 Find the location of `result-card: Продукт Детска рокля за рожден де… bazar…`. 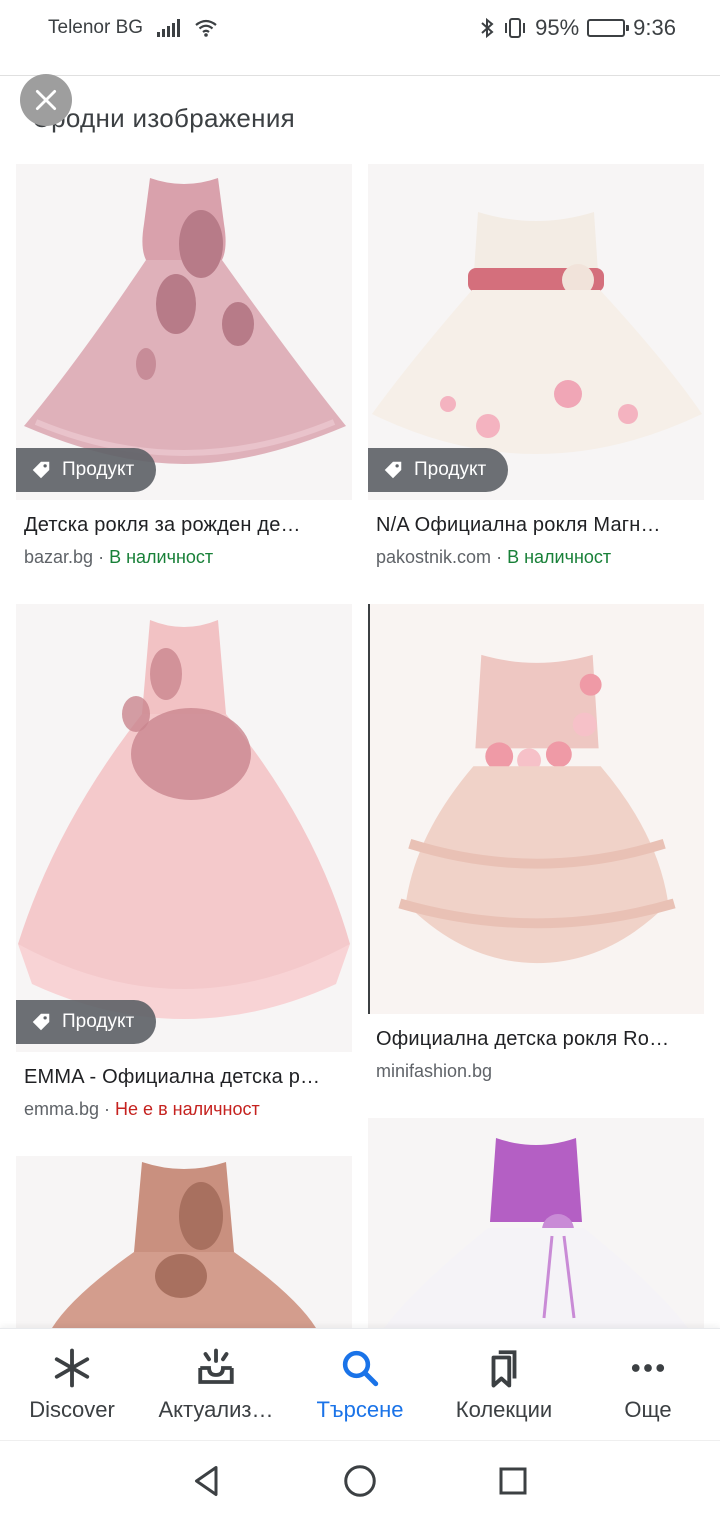

result-card: Продукт Детска рокля за рожден де… bazar… is located at coordinates (184, 366).